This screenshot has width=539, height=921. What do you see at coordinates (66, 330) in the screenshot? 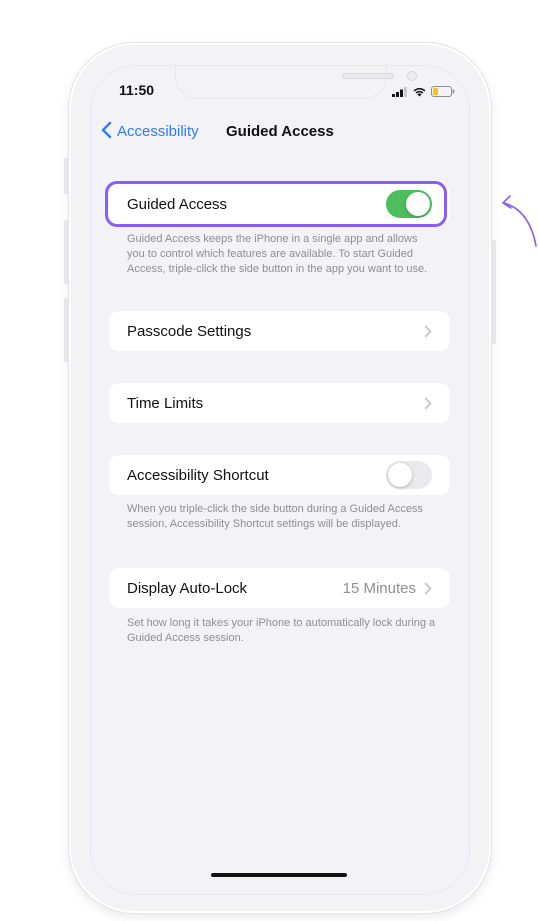
I see `side-button-left-low` at bounding box center [66, 330].